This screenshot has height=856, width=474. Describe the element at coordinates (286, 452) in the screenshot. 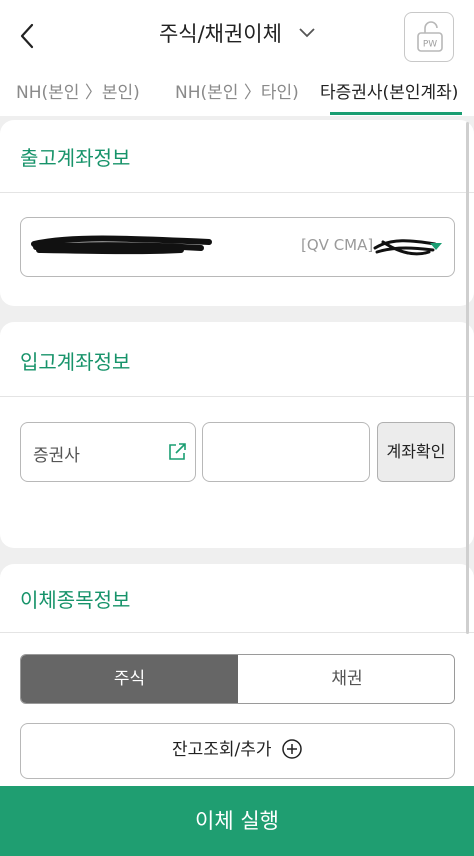

I see `deposit-account-input` at that location.